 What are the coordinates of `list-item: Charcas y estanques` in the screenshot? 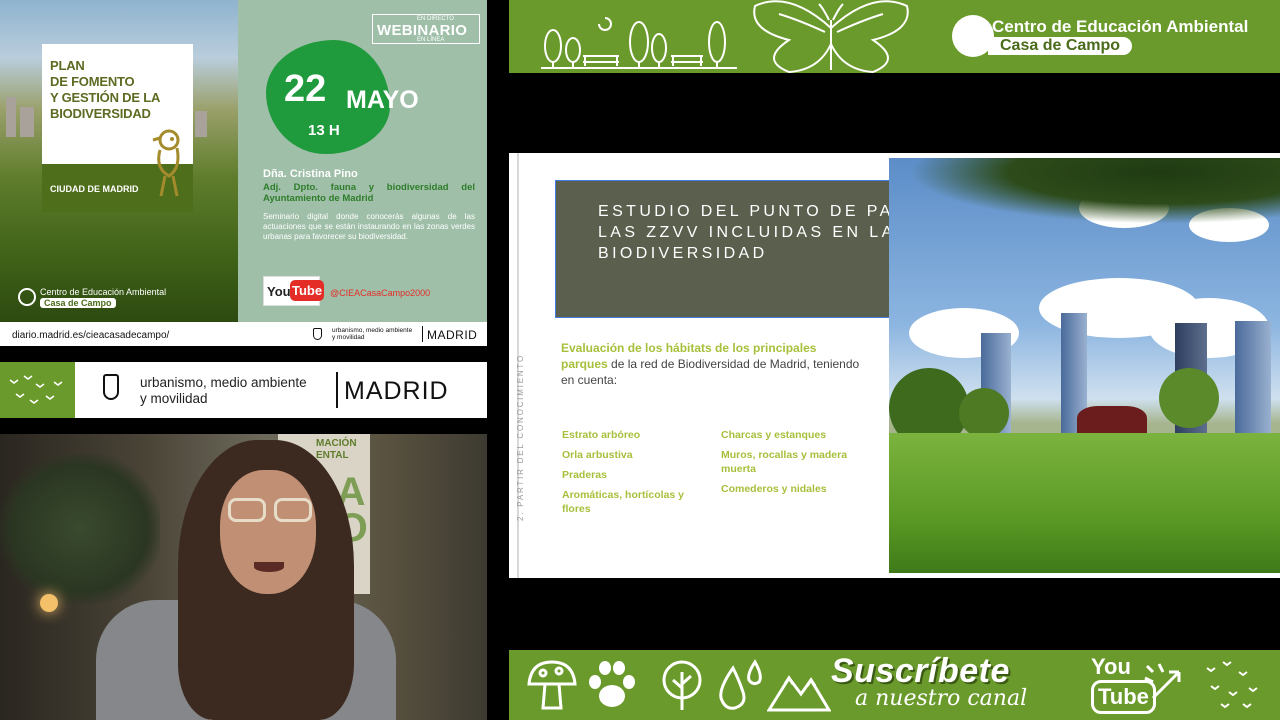 It's located at (774, 435).